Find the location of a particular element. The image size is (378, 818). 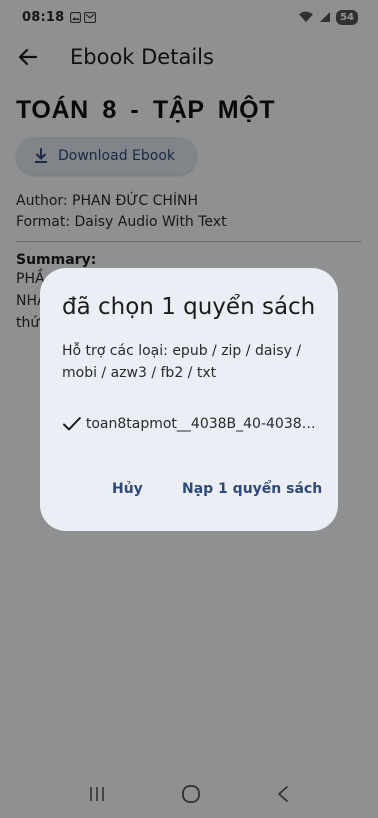

cancel-button: Hủy is located at coordinates (127, 489).